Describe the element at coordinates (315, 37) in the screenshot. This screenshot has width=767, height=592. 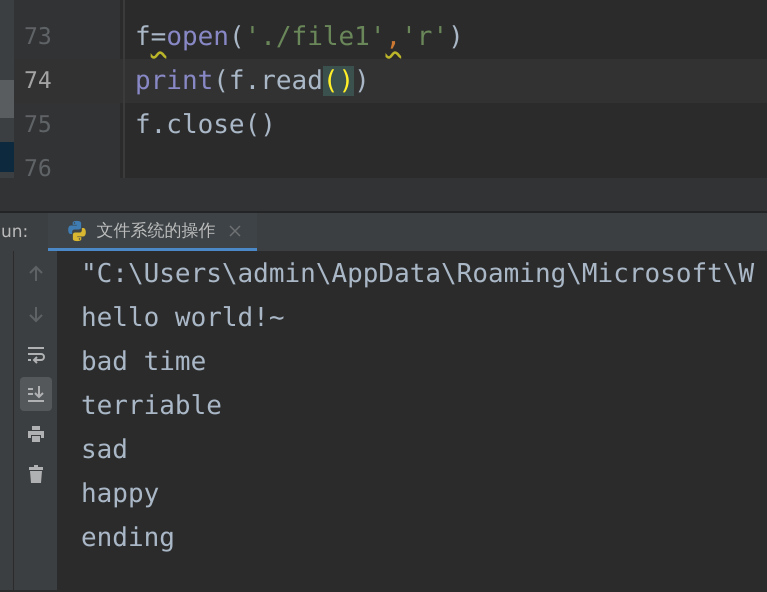
I see `code-token: './file1'` at that location.